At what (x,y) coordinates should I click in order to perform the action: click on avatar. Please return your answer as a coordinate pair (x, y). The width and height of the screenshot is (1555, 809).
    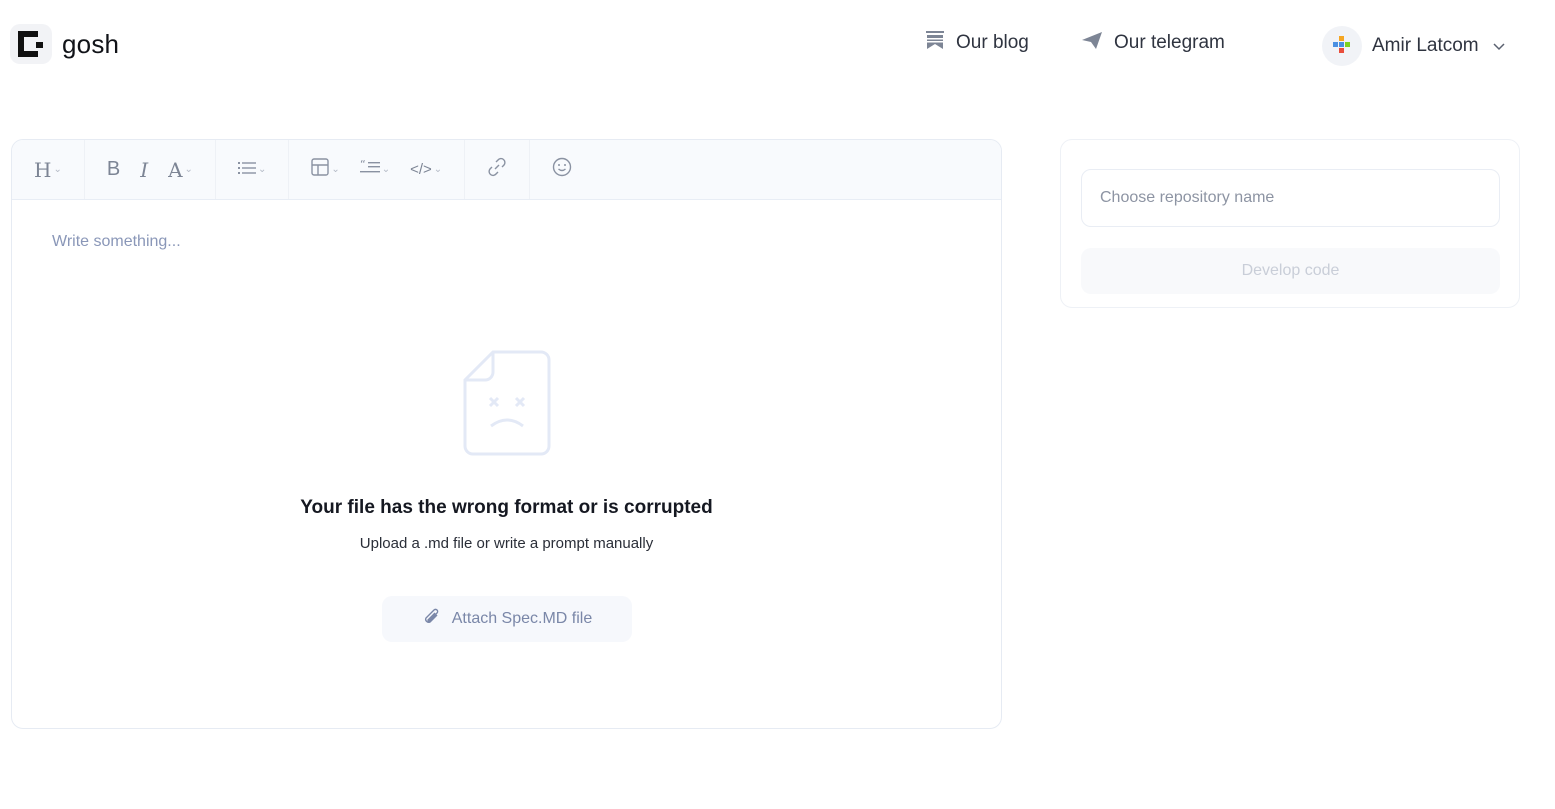
    Looking at the image, I should click on (1342, 46).